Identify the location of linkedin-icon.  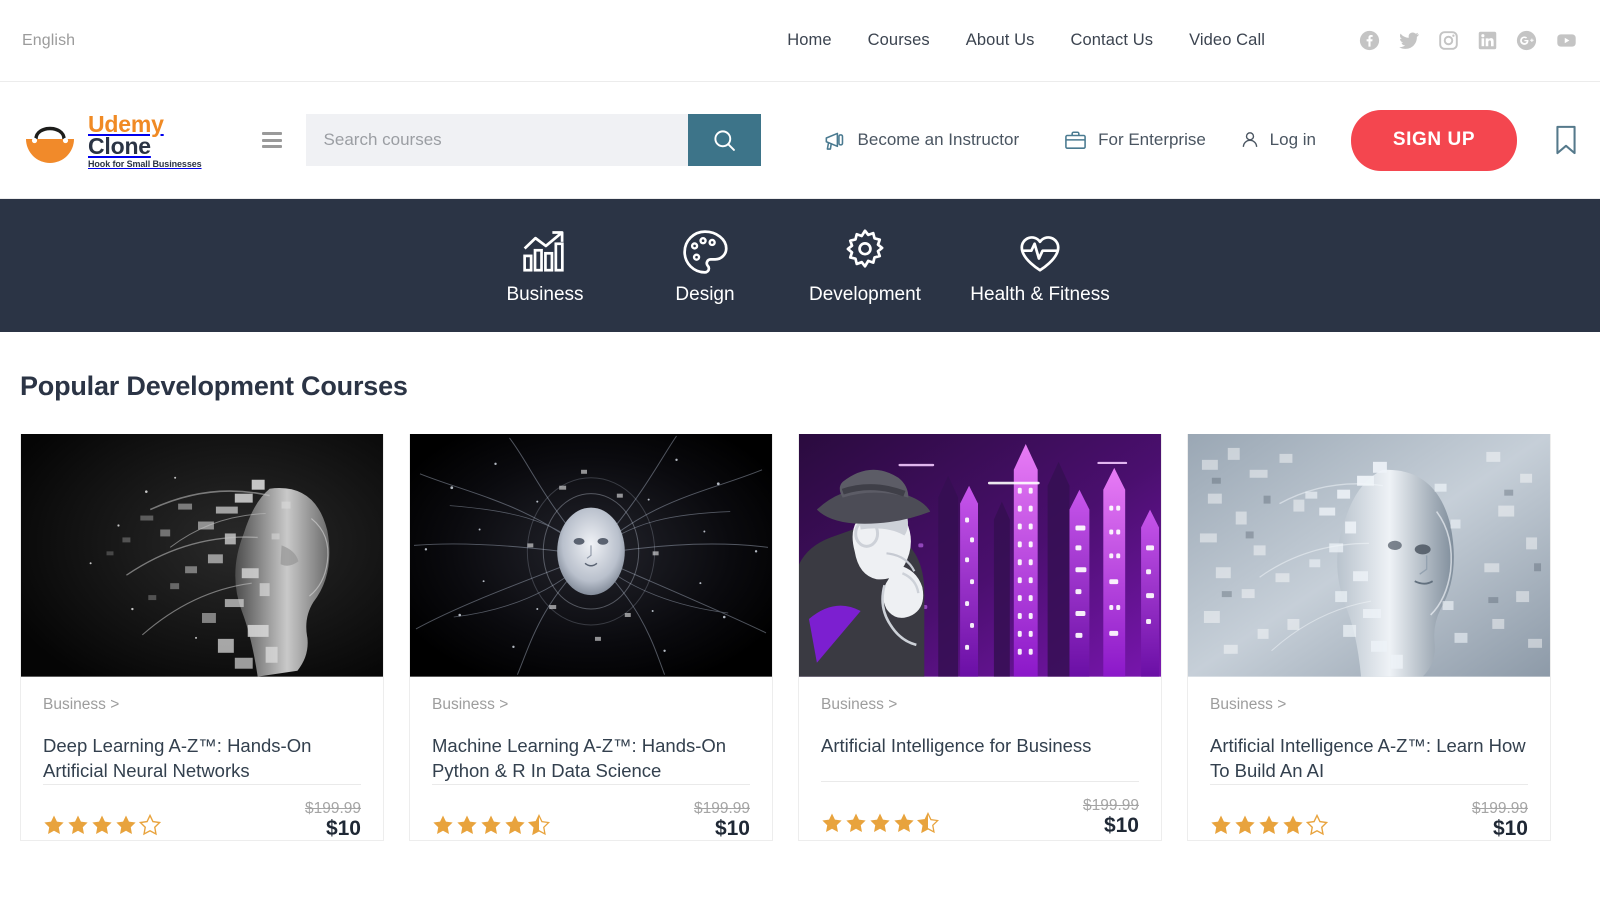
(1487, 40).